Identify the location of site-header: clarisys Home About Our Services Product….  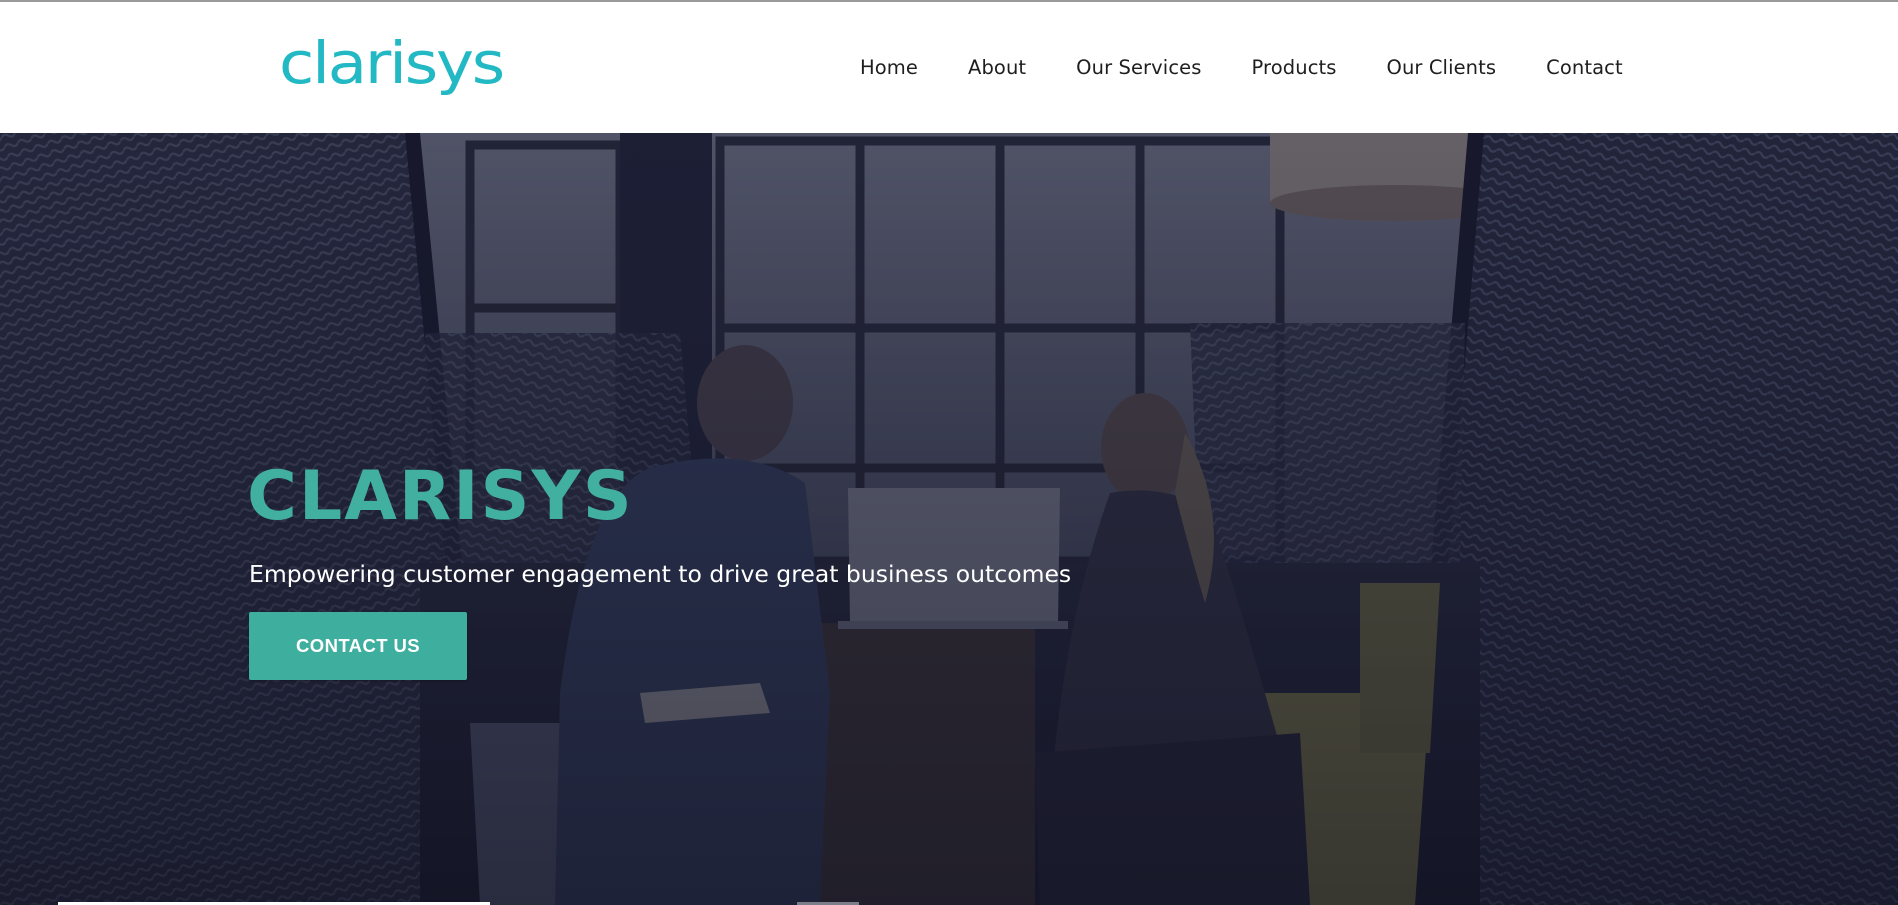
(949, 67).